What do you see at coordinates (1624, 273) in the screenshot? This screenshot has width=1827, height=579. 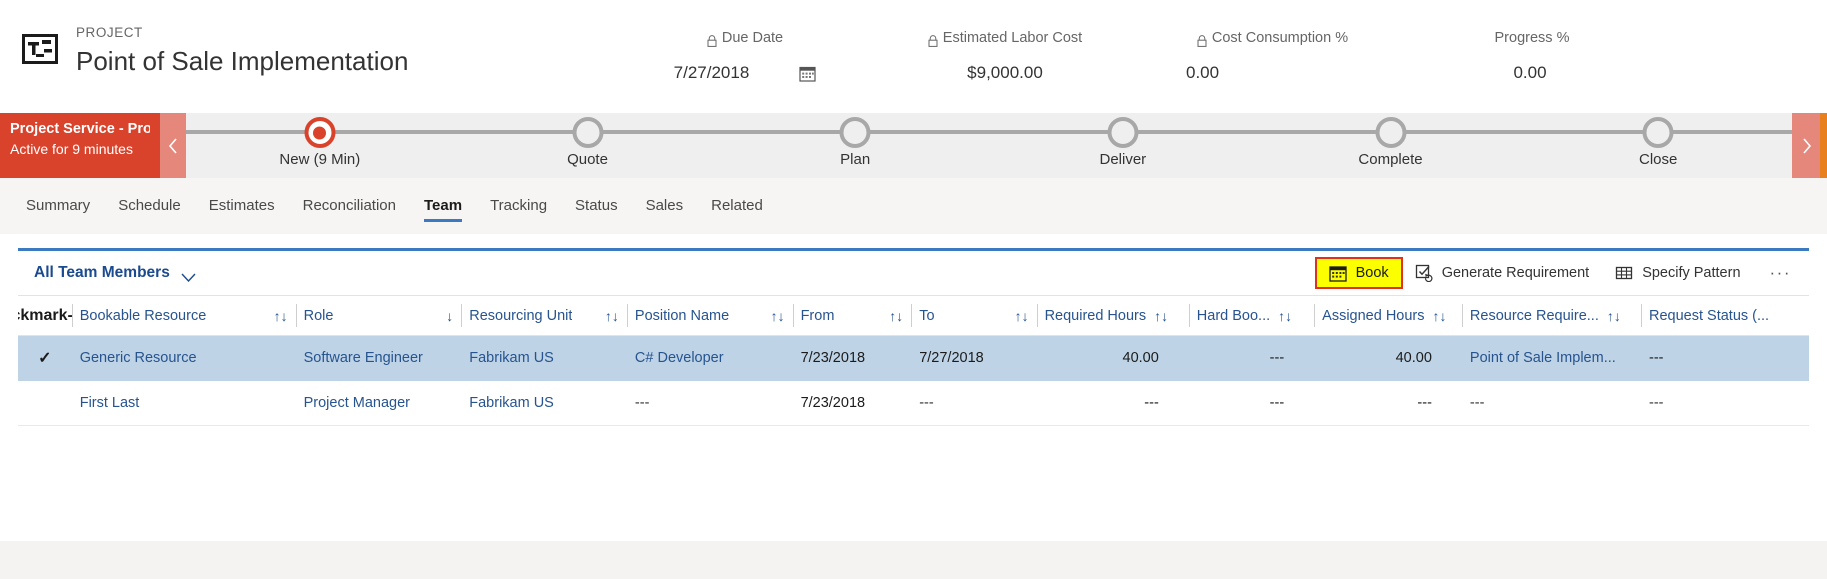 I see `grid-pattern-icon` at bounding box center [1624, 273].